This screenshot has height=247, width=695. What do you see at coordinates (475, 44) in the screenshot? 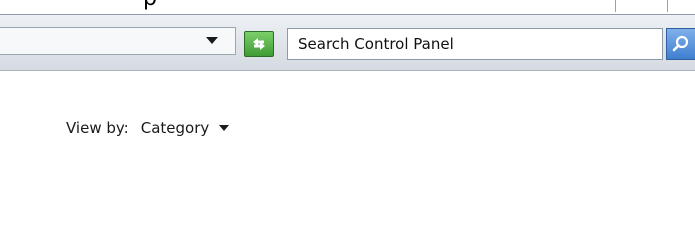
I see `search-input: Search Control Panel` at bounding box center [475, 44].